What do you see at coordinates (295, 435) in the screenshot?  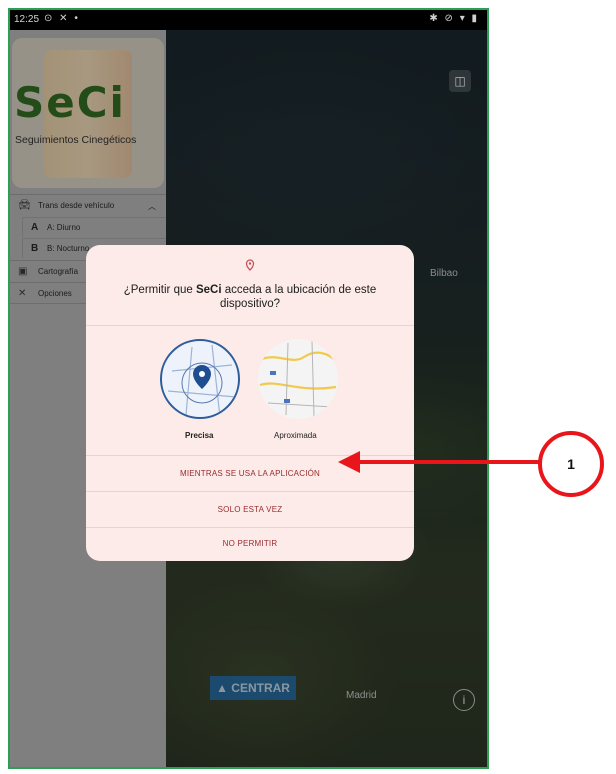 I see `approximate-label: Aproximada` at bounding box center [295, 435].